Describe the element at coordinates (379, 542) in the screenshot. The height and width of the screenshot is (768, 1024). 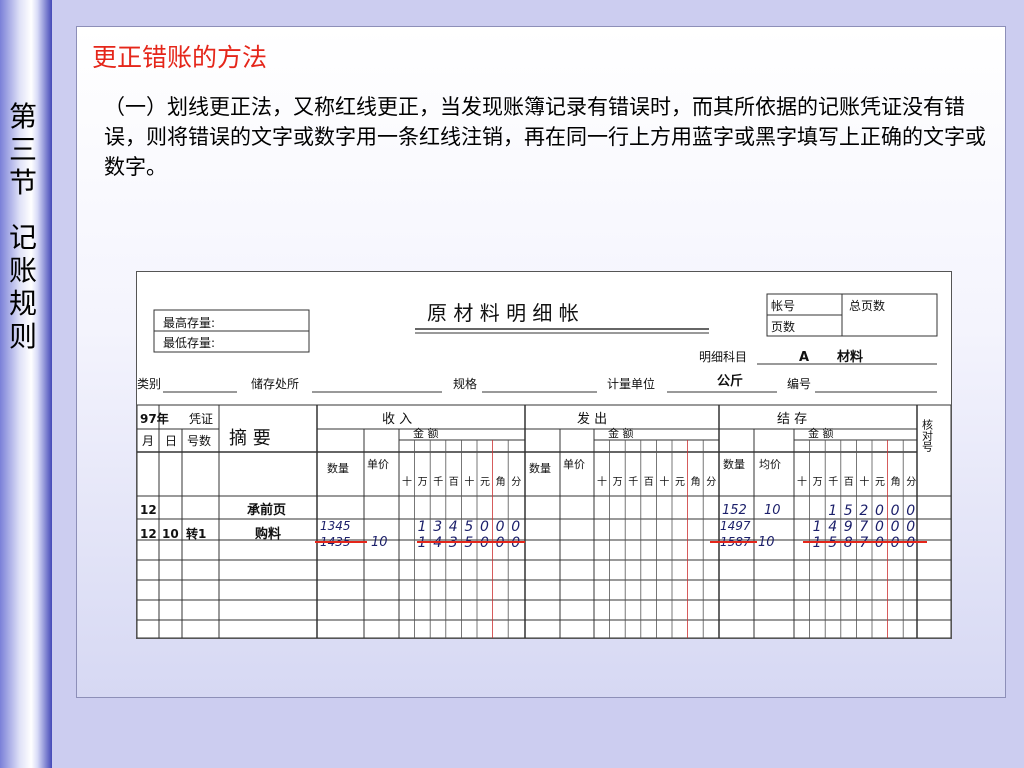
I see `row2-in-price: 10` at that location.